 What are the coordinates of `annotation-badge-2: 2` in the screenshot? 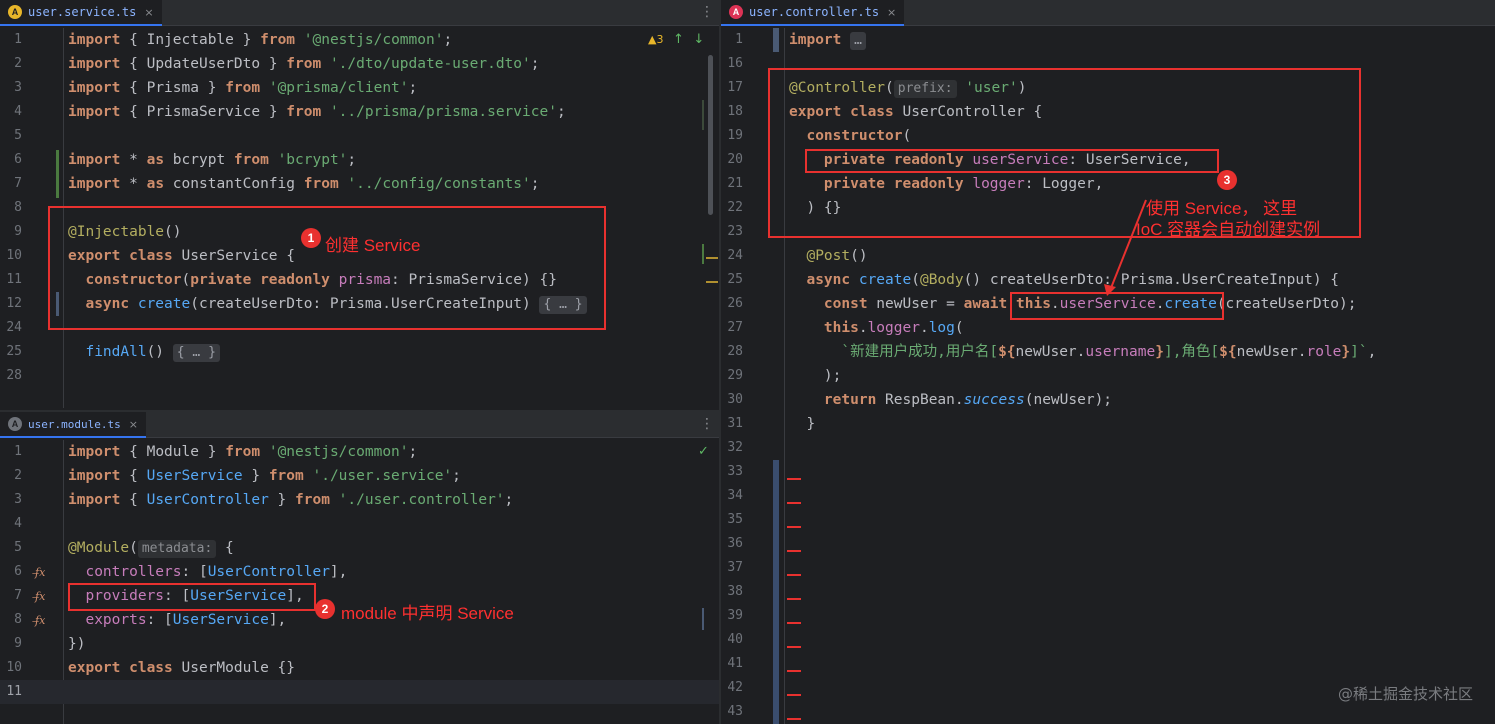 It's located at (325, 609).